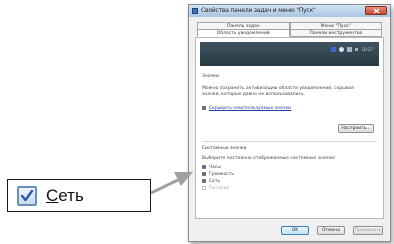  What do you see at coordinates (52, 195) in the screenshot?
I see `zoom-label-accelerator: С` at bounding box center [52, 195].